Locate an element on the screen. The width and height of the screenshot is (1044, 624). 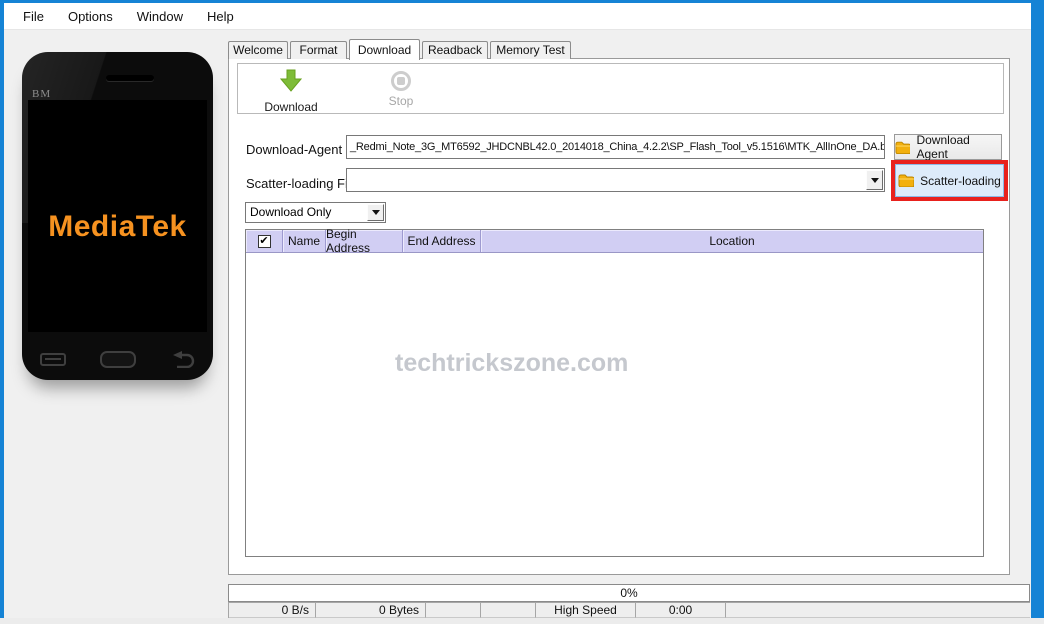
statusbar: 0 B/s 0 Bytes High Speed 0:00 is located at coordinates (629, 610).